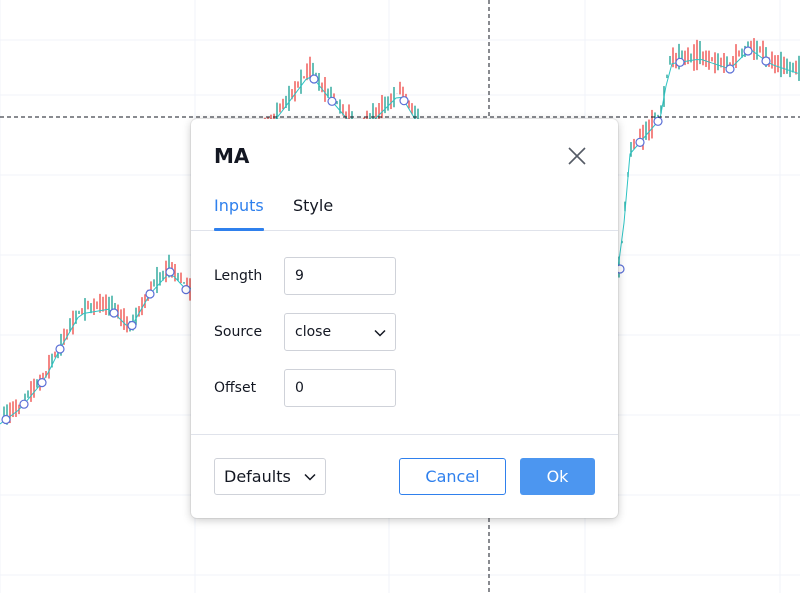  What do you see at coordinates (557, 476) in the screenshot?
I see `ok-button: Ok` at bounding box center [557, 476].